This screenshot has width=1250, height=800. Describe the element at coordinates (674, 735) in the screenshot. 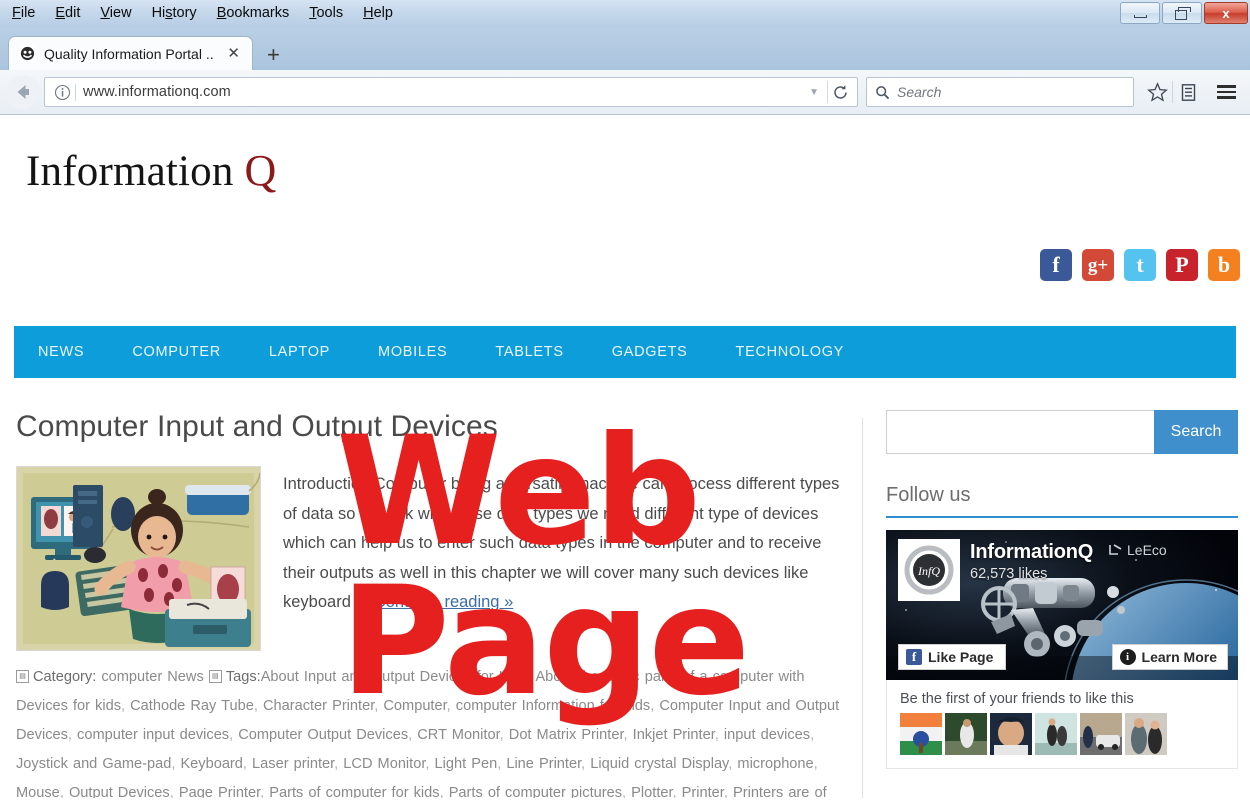

I see `tag-item: Inkjet Printer` at that location.